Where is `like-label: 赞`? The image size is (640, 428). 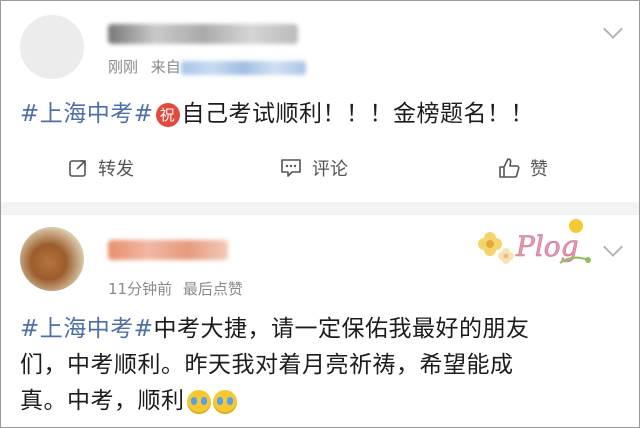
like-label: 赞 is located at coordinates (539, 169).